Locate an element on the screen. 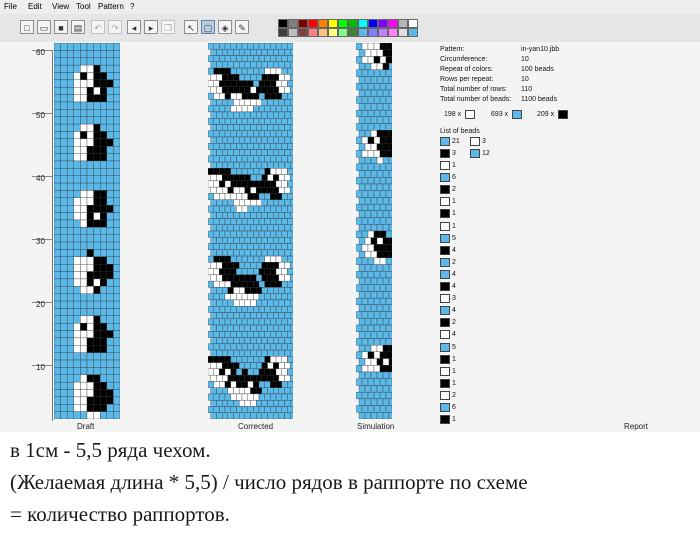  simulation-panel is located at coordinates (374, 231).